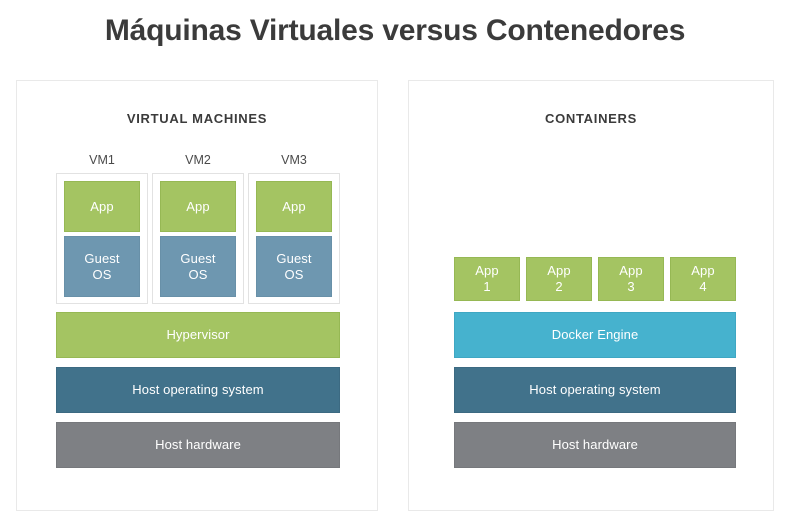 The height and width of the screenshot is (527, 790). What do you see at coordinates (631, 279) in the screenshot?
I see `container-app-3: App 3` at bounding box center [631, 279].